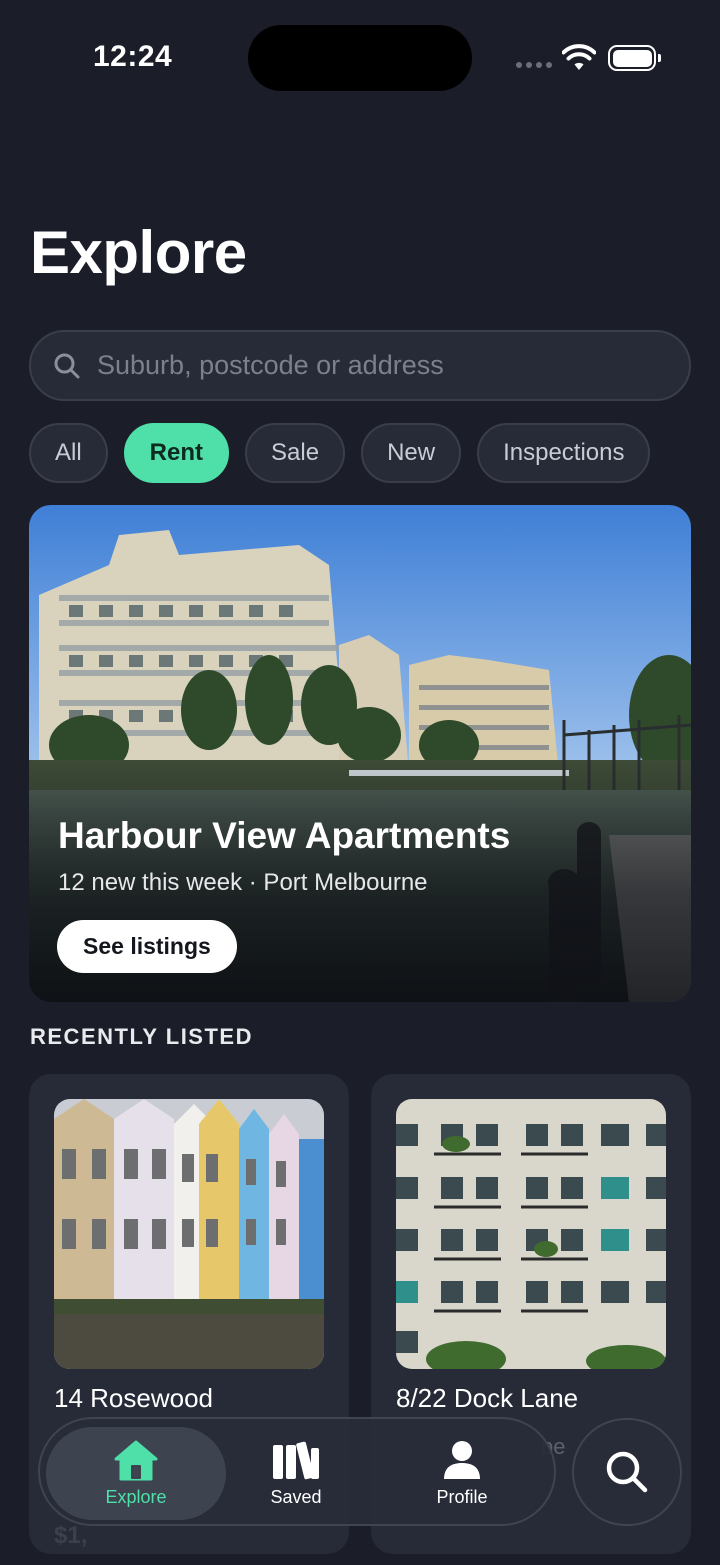 The image size is (720, 1565). Describe the element at coordinates (141, 1036) in the screenshot. I see `section-heading-recently-listed: RECENTLY LISTED` at that location.